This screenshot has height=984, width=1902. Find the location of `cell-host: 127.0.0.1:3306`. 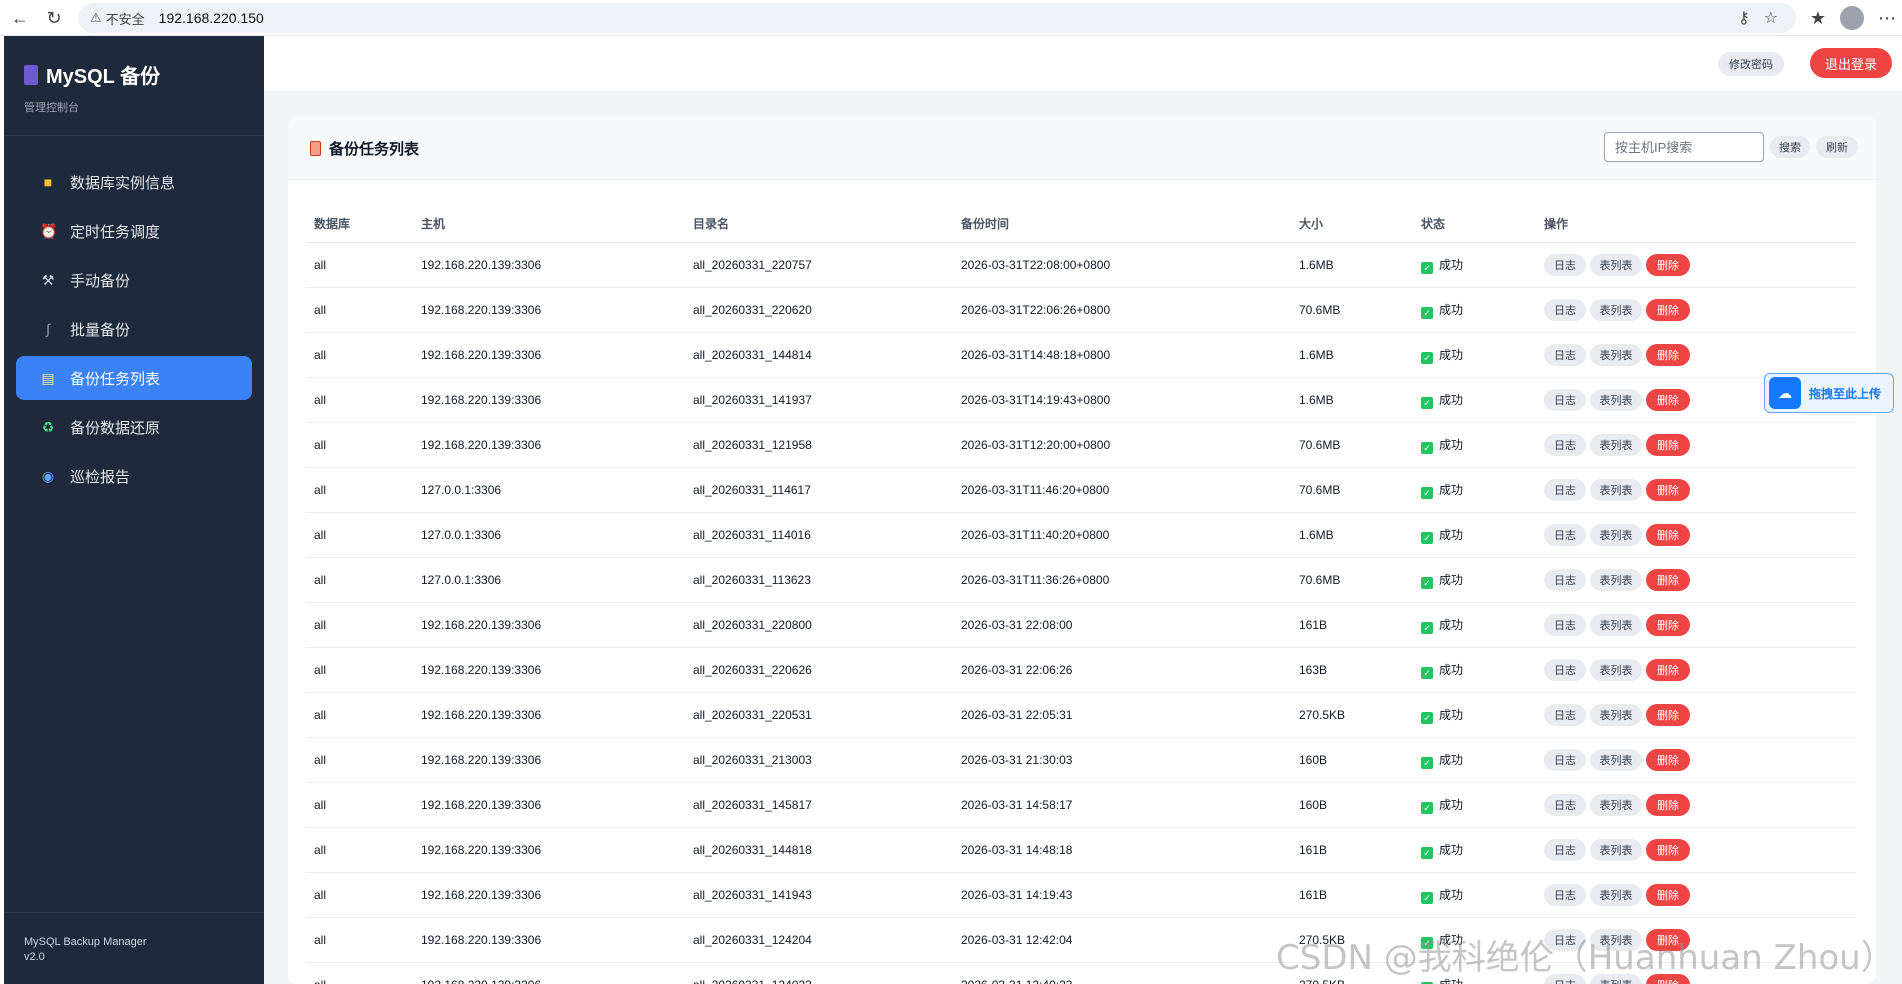

cell-host: 127.0.0.1:3306 is located at coordinates (549, 490).